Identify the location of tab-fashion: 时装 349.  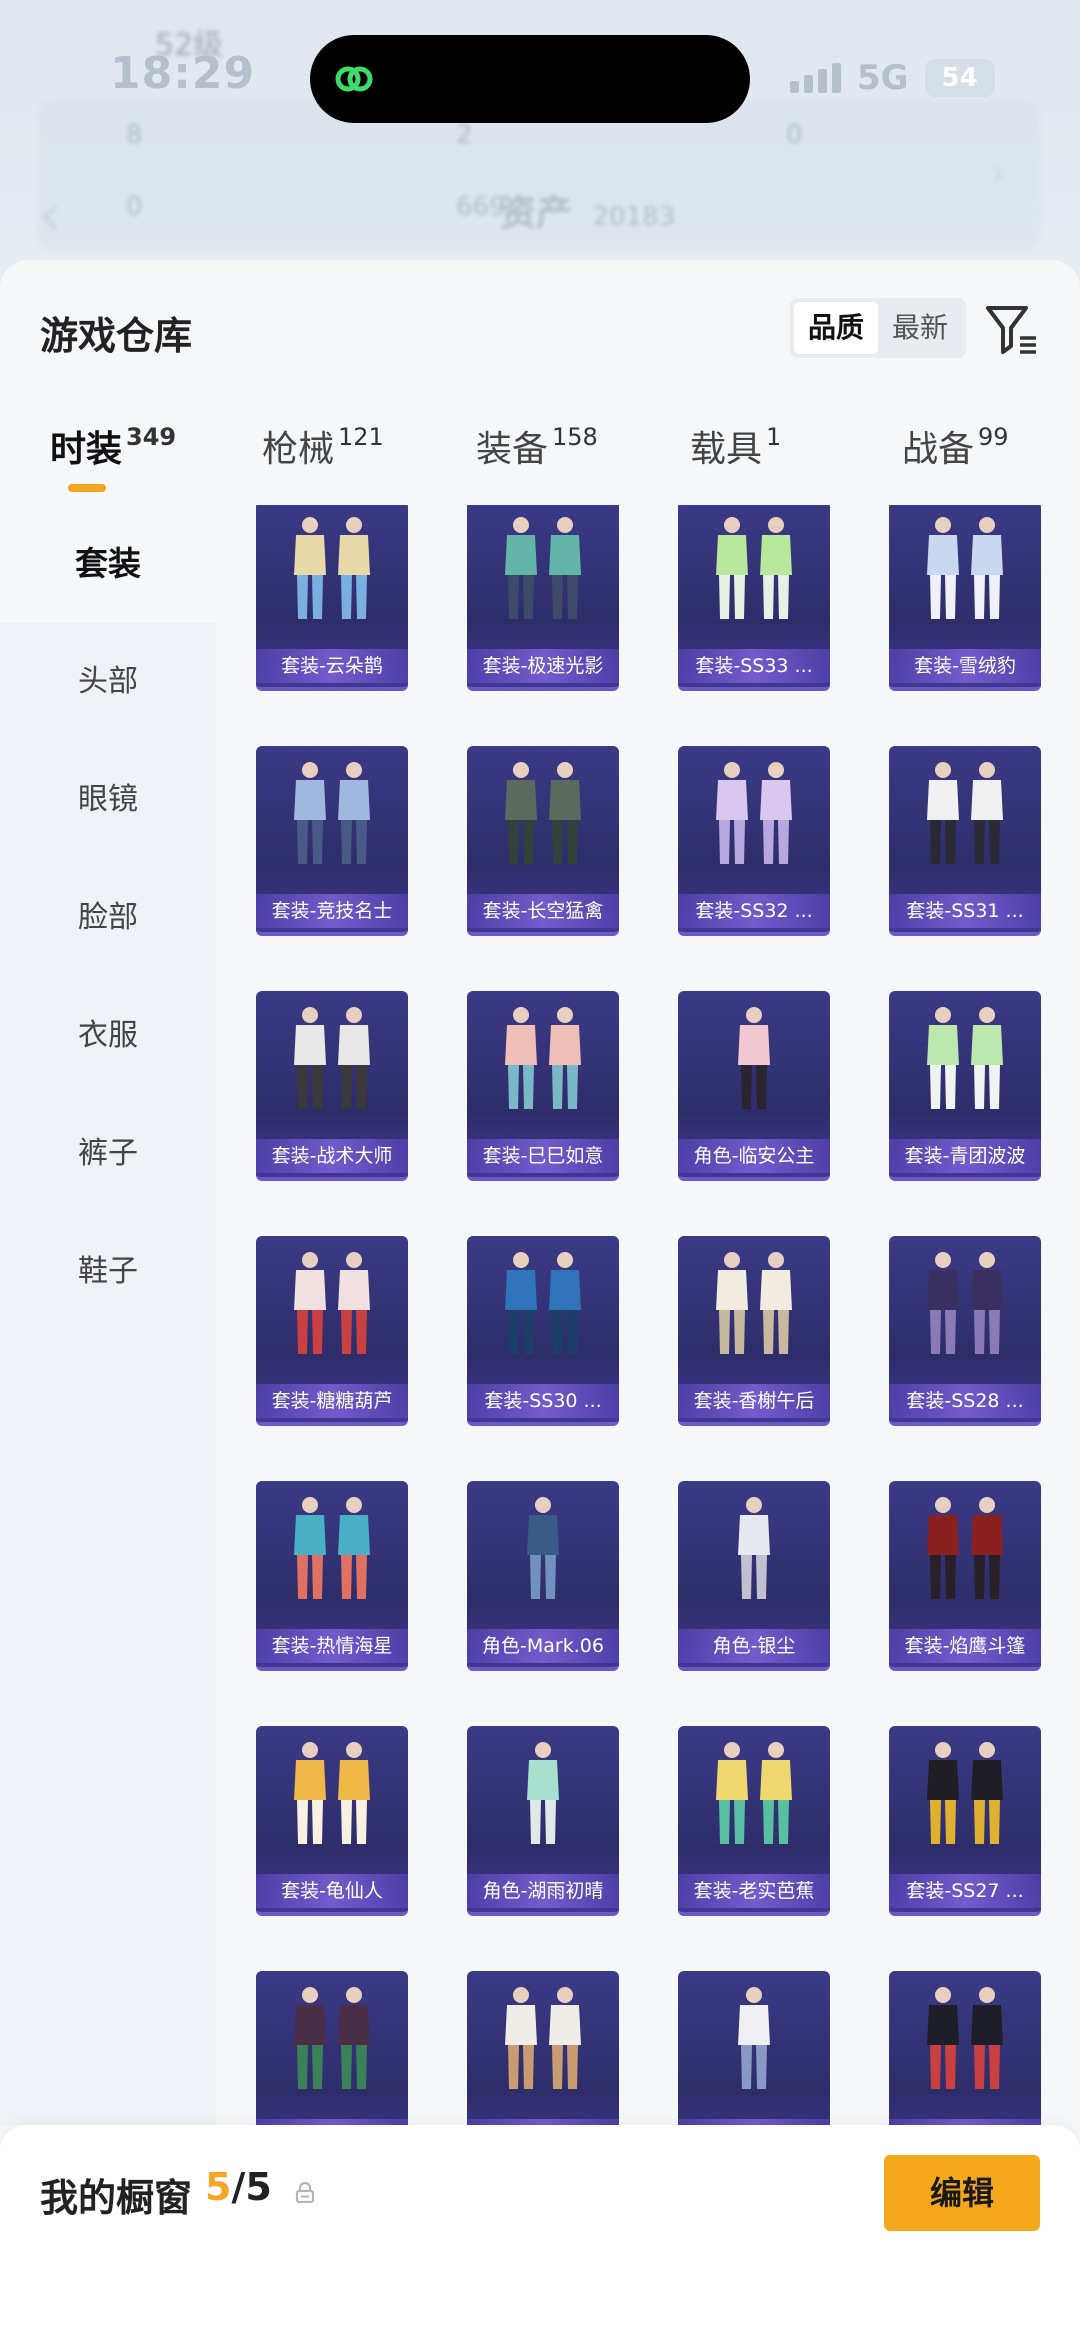
(113, 446).